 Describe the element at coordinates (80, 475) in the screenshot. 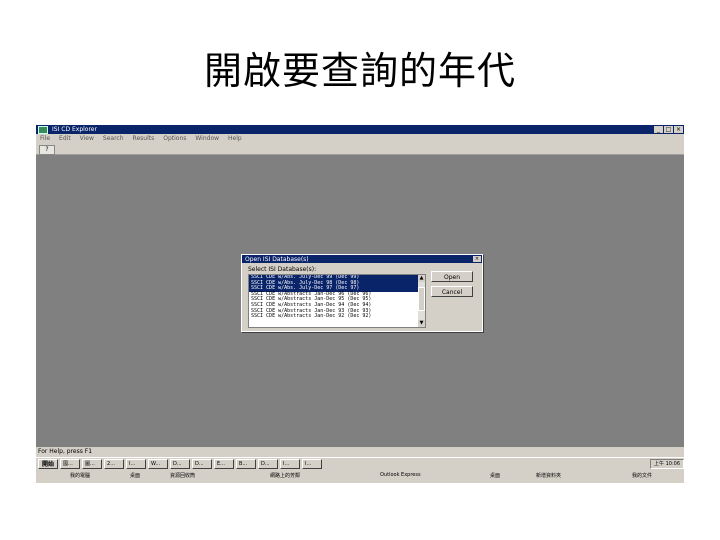

I see `quick-item: 我的電腦` at that location.